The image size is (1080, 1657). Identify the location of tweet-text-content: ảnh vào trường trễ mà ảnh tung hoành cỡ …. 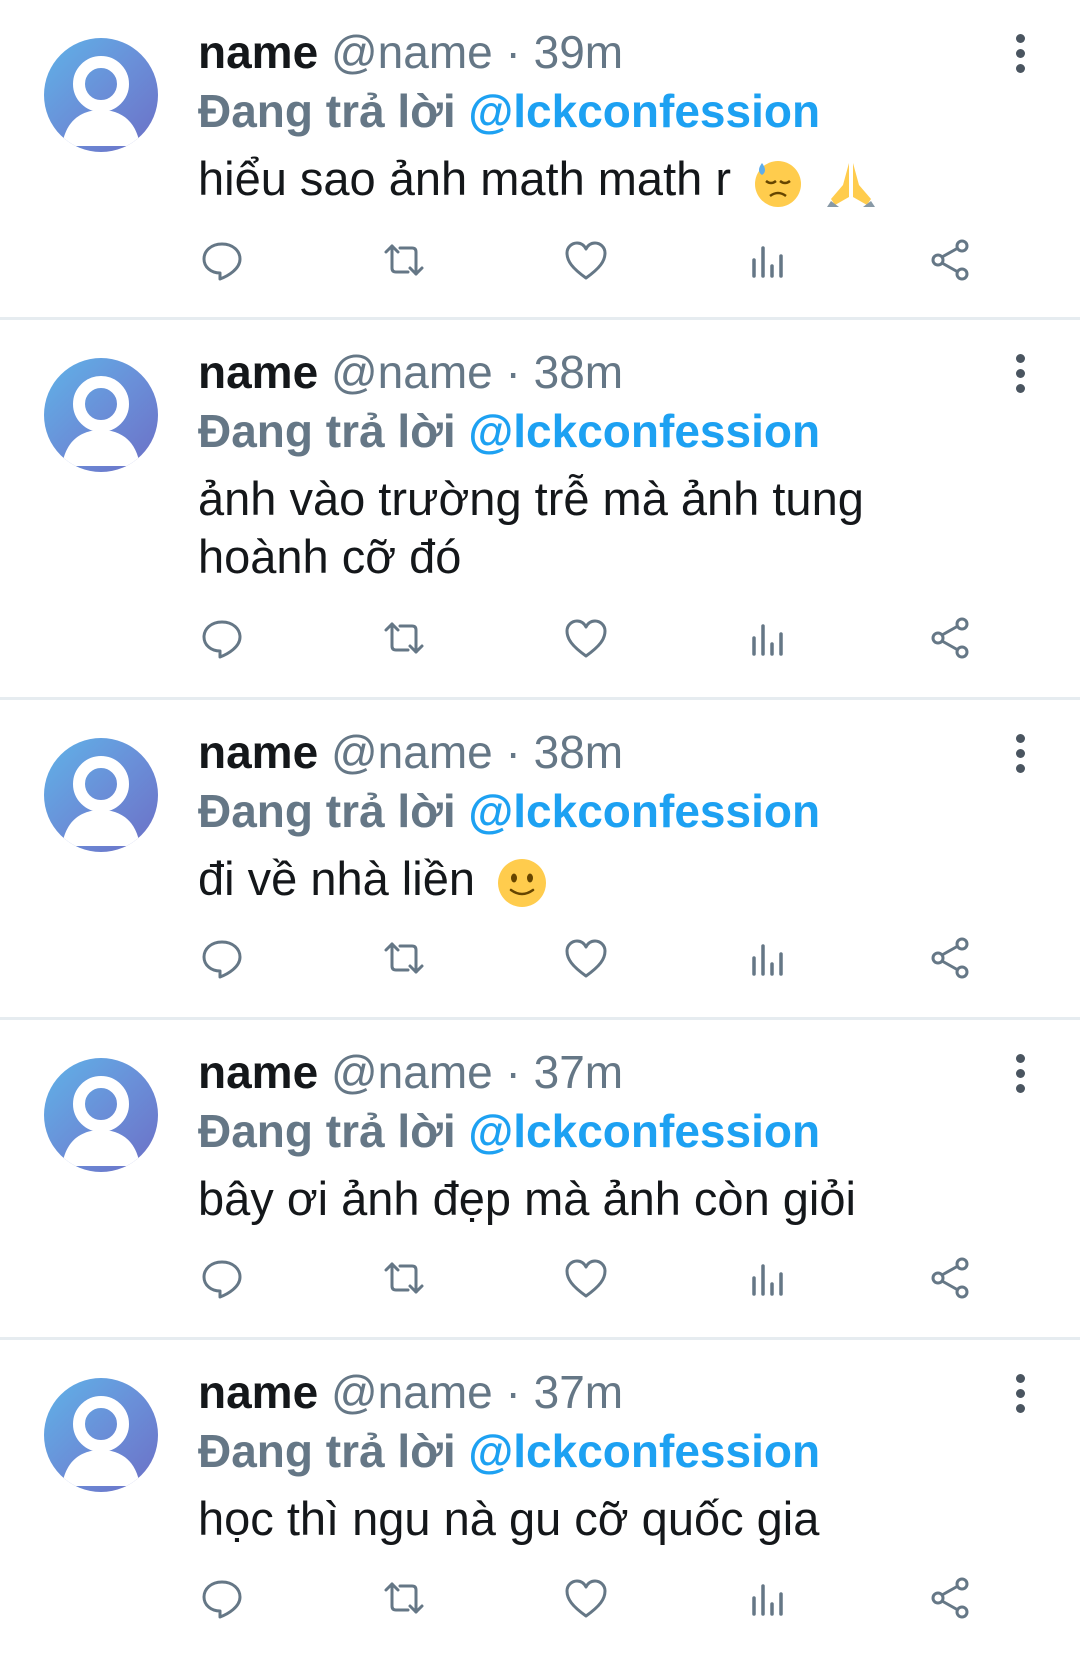
(531, 527).